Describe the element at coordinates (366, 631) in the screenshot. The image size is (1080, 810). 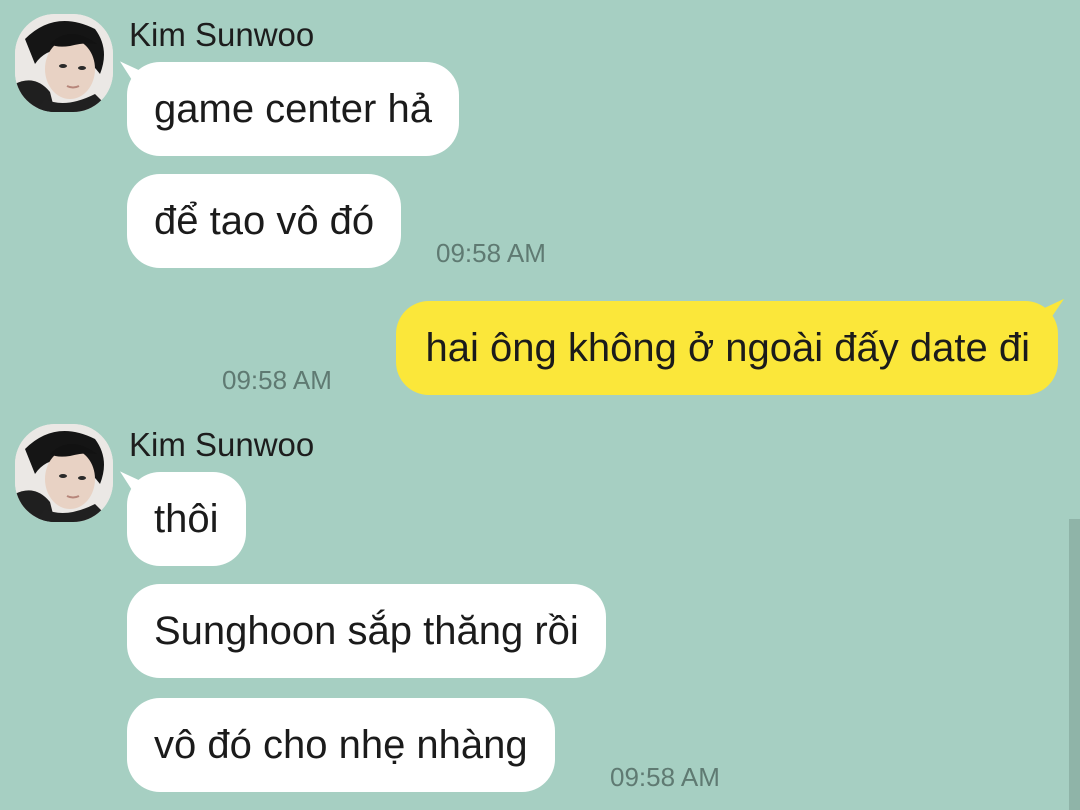
I see `message-bubble: Sunghoon sắp thăng rồi` at that location.